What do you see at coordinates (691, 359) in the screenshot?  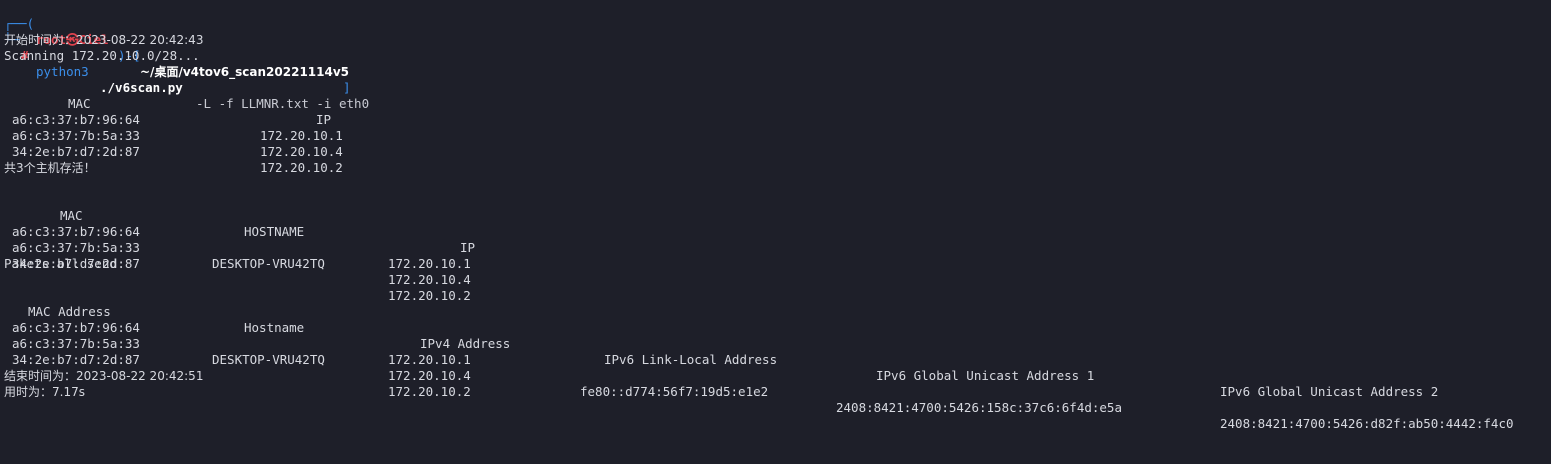 I see `table3-header-ipv6-link-local: IPv6 Link-Local Address` at bounding box center [691, 359].